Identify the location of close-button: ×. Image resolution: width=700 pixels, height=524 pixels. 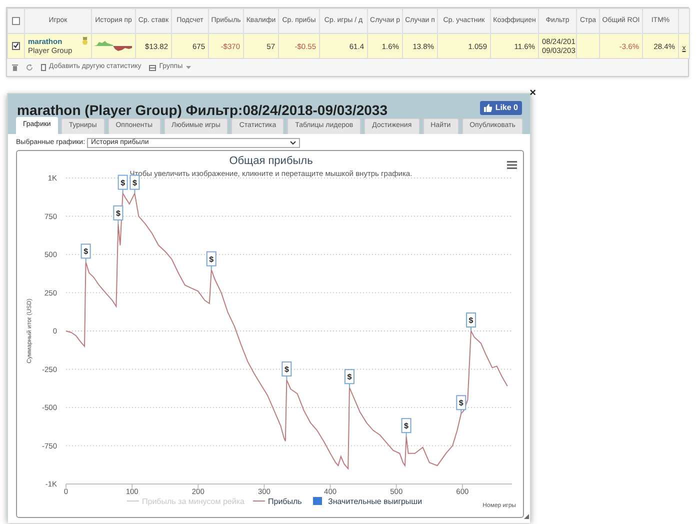
(533, 93).